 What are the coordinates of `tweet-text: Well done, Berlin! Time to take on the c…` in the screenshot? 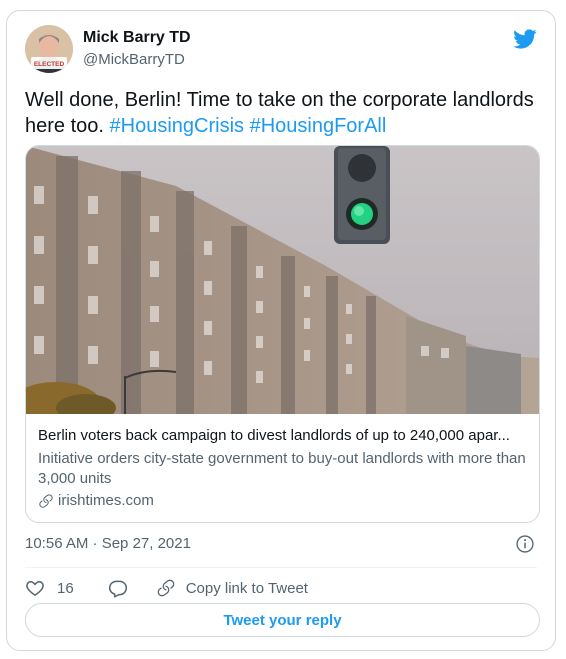 It's located at (282, 113).